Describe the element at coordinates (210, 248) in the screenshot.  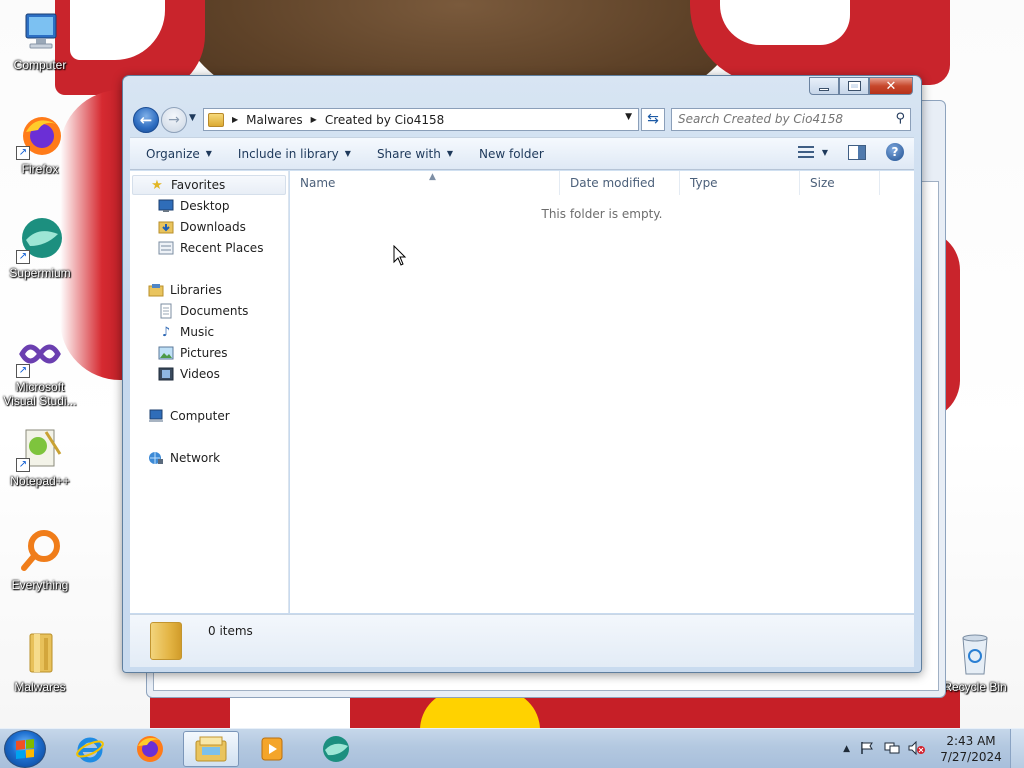
I see `nav-item-recent-places: Recent Places` at that location.